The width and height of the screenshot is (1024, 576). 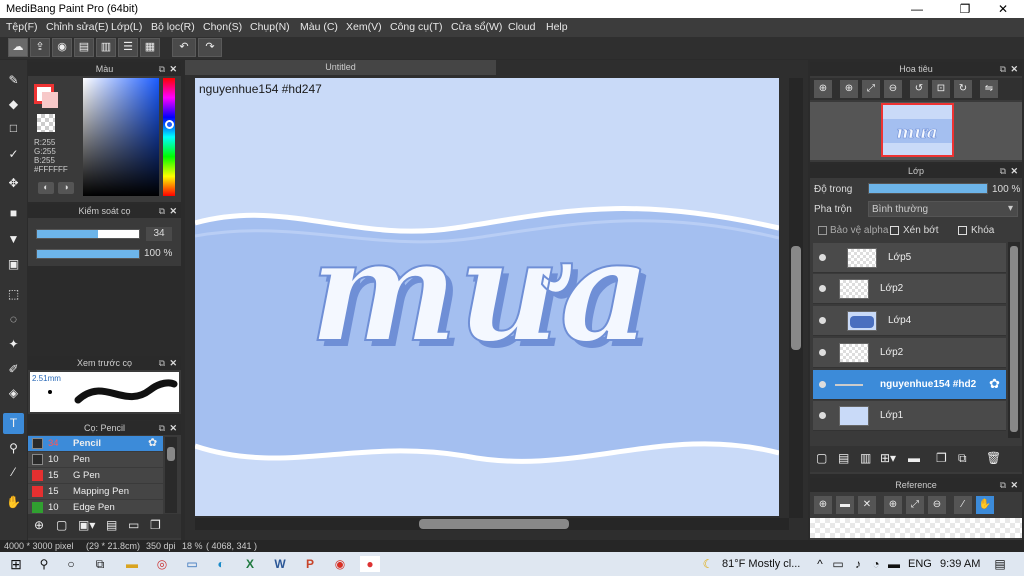 I want to click on redo-icon: ↷, so click(x=210, y=47).